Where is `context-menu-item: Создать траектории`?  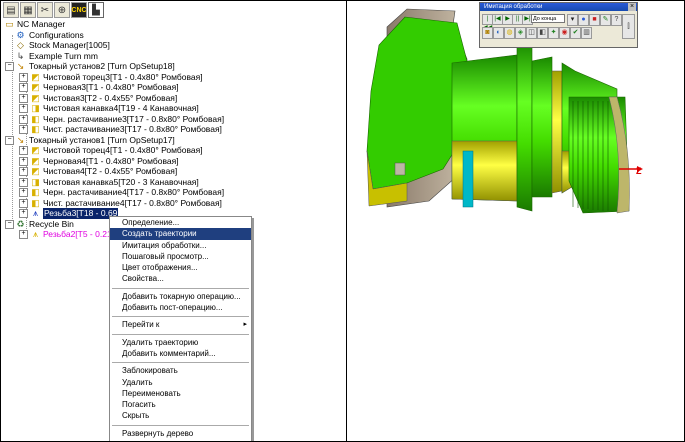 context-menu-item: Создать траектории is located at coordinates (180, 234).